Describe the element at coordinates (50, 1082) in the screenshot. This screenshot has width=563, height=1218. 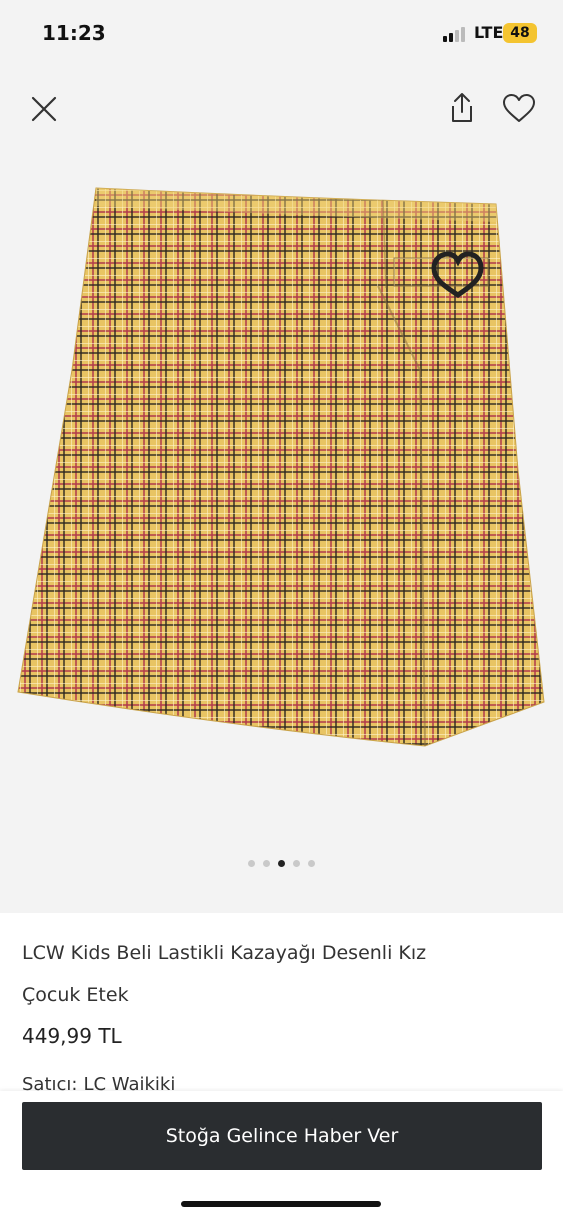
I see `seller-label: Satıcı:` at that location.